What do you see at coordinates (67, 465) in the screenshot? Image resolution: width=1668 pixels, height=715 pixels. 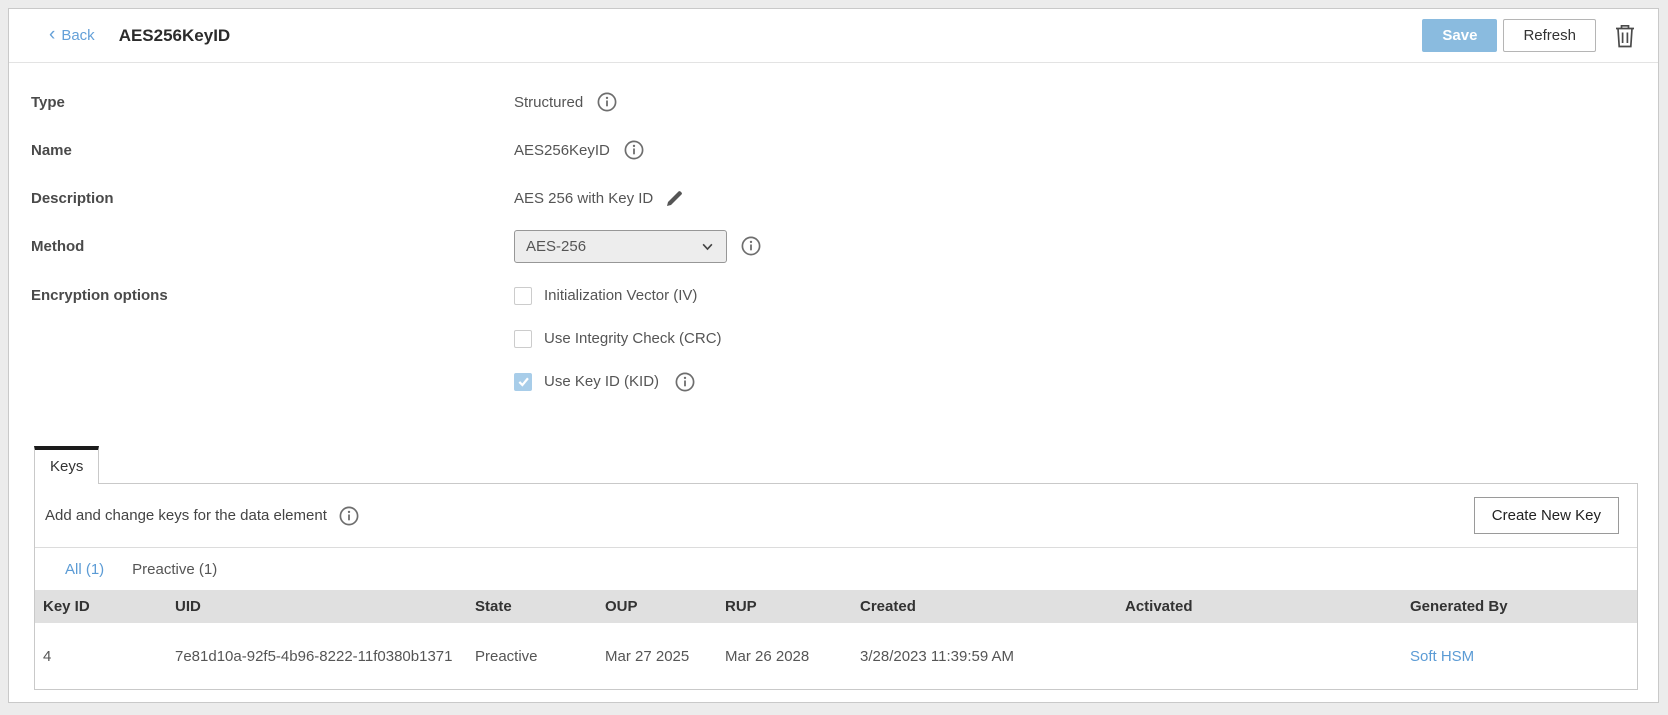 I see `tab-keys: Keys` at bounding box center [67, 465].